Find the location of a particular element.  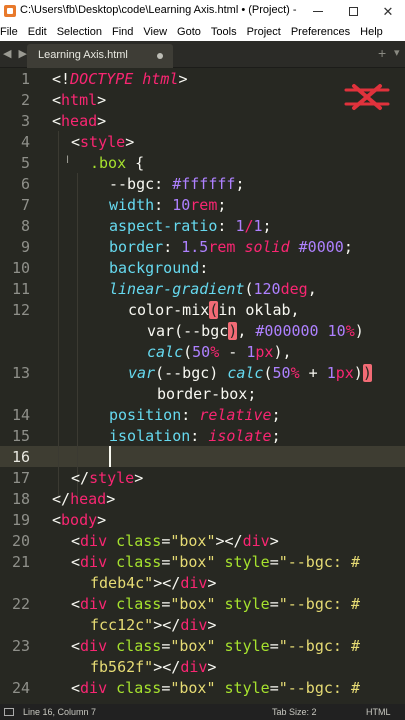

menu-find: Find is located at coordinates (122, 32).